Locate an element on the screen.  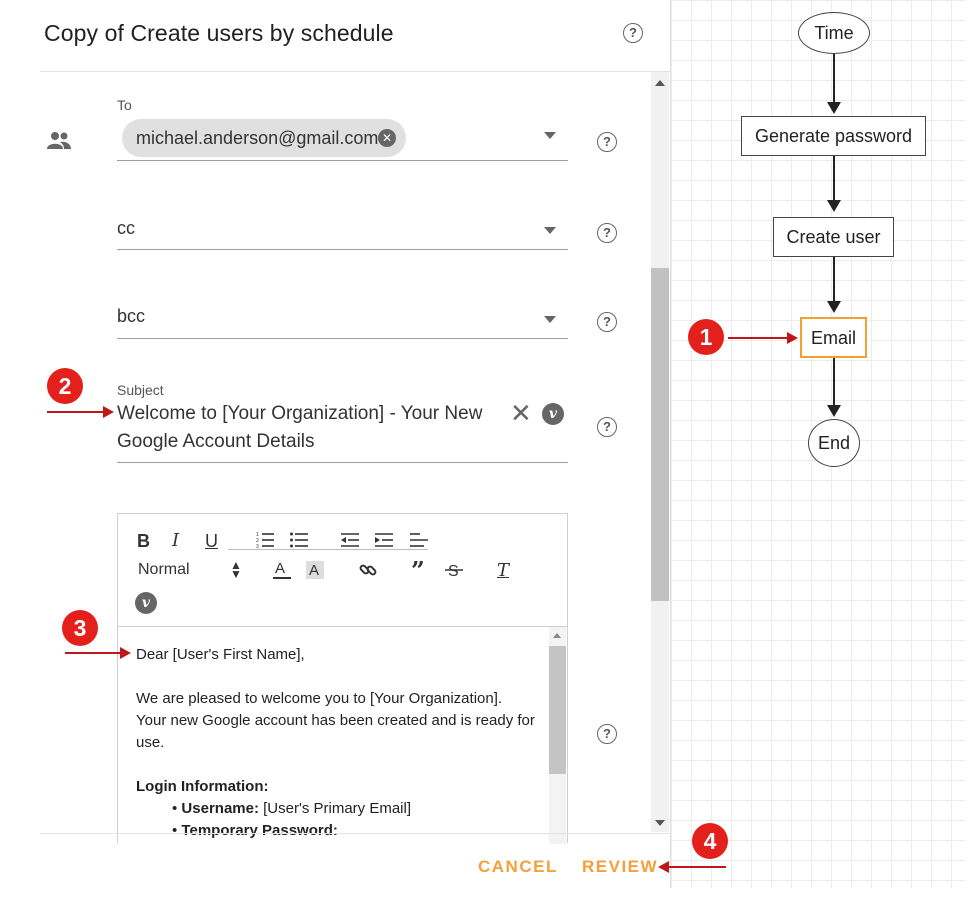
svg-text: S is located at coordinates (453, 571).